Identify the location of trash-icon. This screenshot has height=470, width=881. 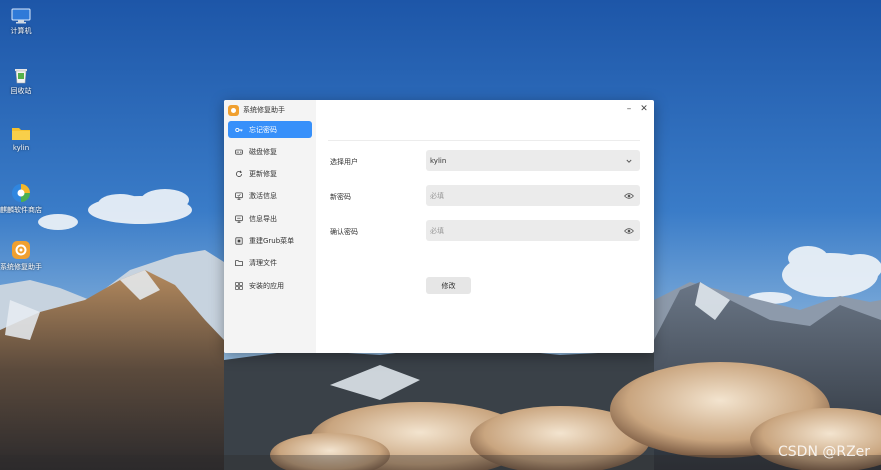
(21, 76).